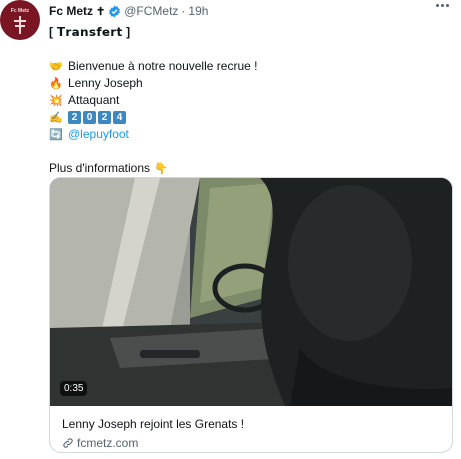 This screenshot has height=459, width=461. What do you see at coordinates (198, 11) in the screenshot?
I see `tweet-time: 19h` at bounding box center [198, 11].